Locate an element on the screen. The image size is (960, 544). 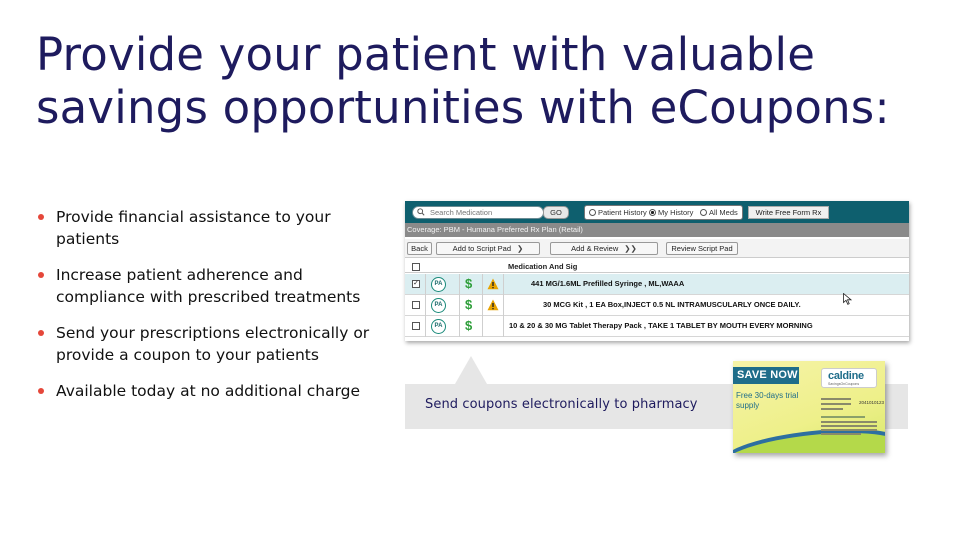
button-label: Add & Review is located at coordinates (595, 248).